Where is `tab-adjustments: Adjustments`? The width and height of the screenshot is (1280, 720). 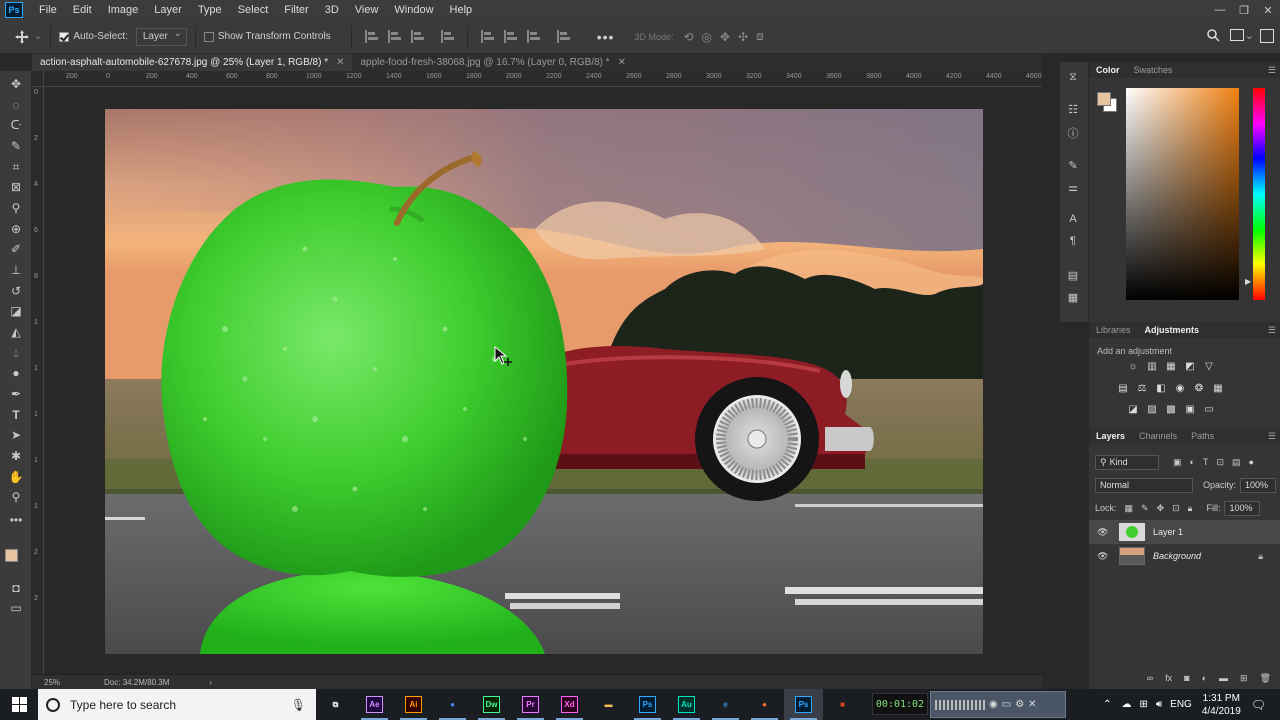
tab-adjustments: Adjustments is located at coordinates (1172, 330).